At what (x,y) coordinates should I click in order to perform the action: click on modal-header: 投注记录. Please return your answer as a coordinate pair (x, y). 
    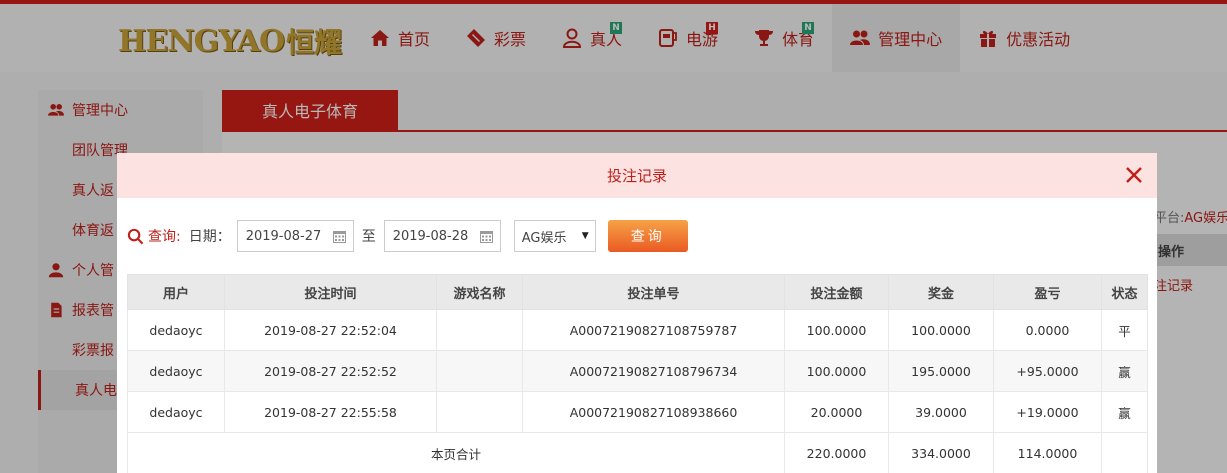
    Looking at the image, I should click on (637, 175).